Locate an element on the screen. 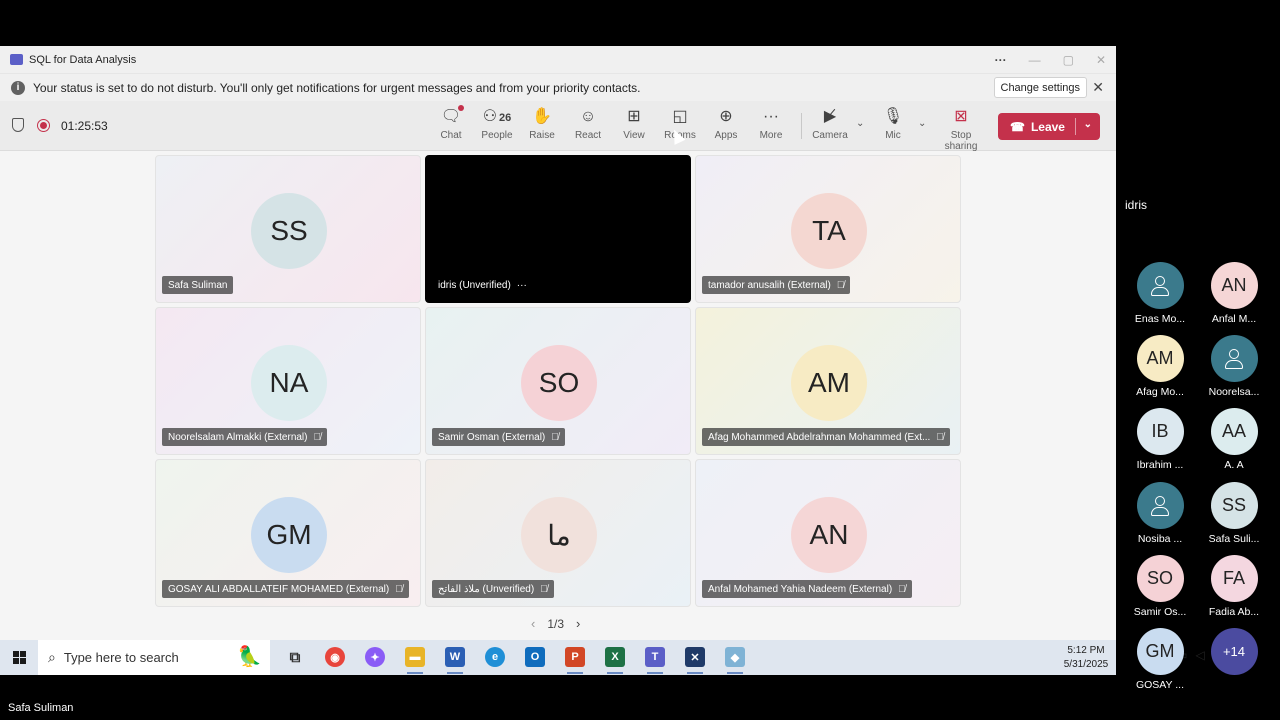 Image resolution: width=1280 pixels, height=720 pixels. app-icon: ◆ is located at coordinates (735, 657).